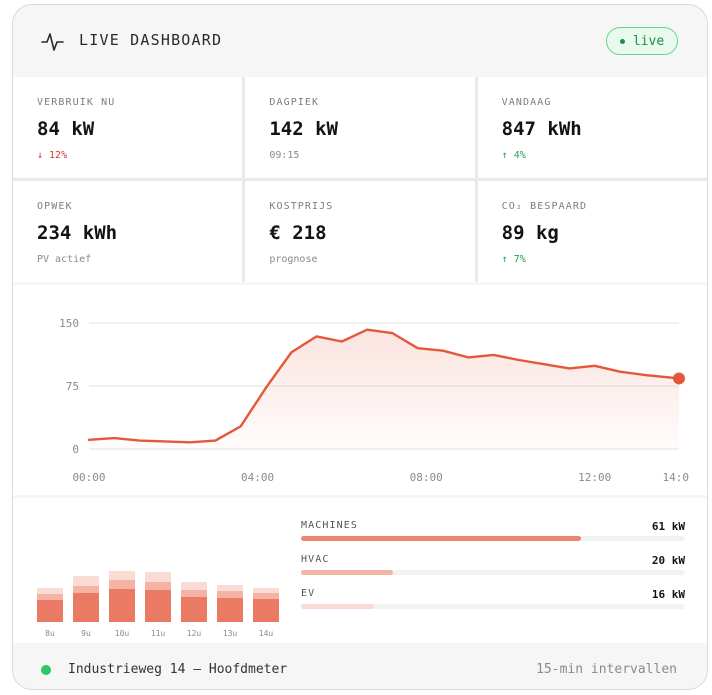 Image resolution: width=712 pixels, height=695 pixels. Describe the element at coordinates (668, 526) in the screenshot. I see `consumer-value: 61 kW` at that location.